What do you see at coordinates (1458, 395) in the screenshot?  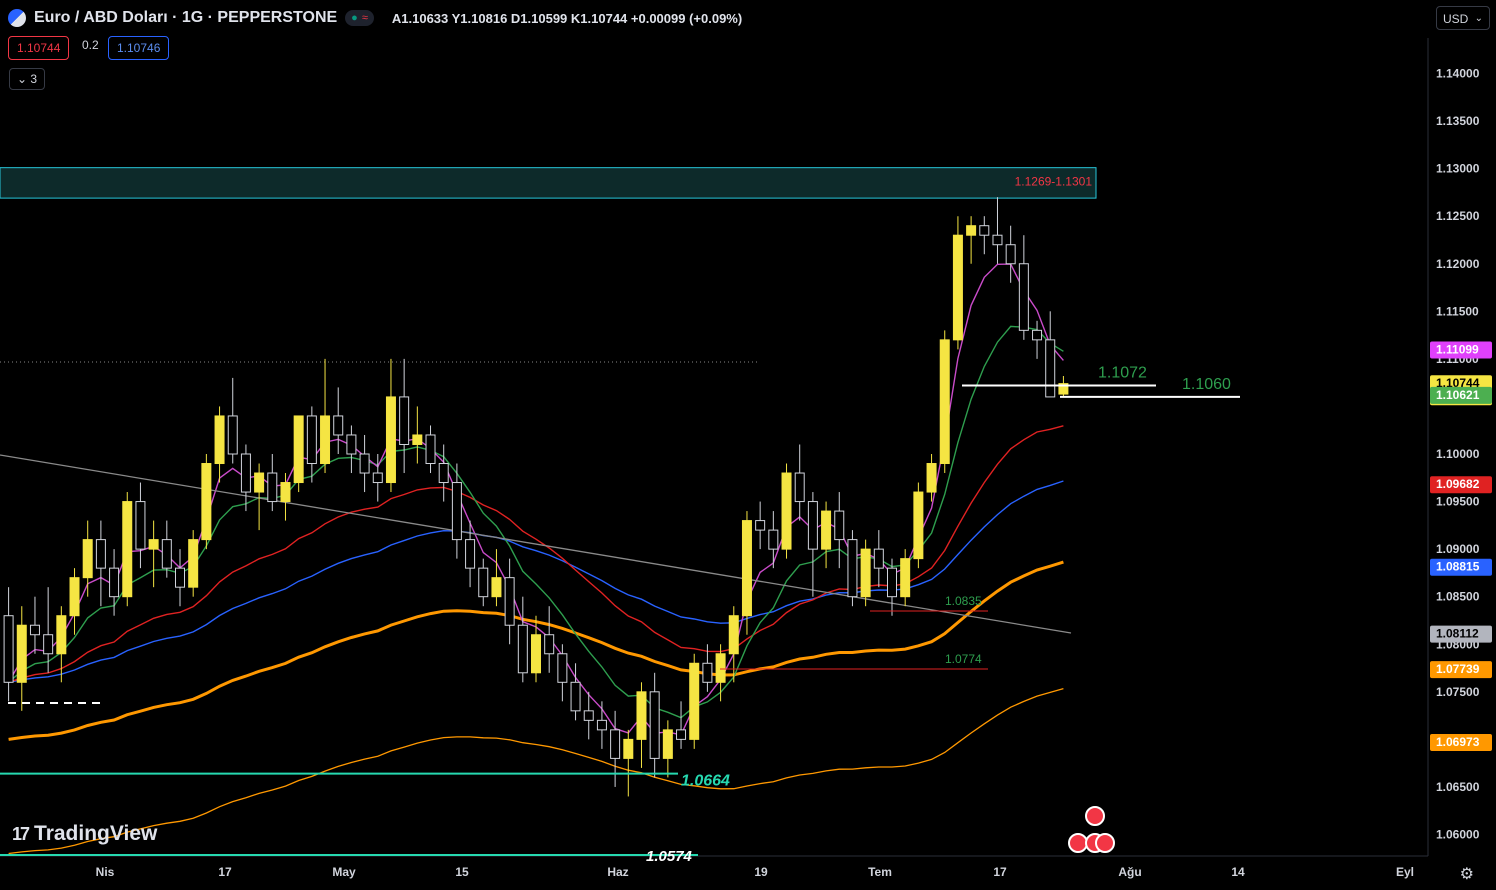 I see `price-tag-label: 1.10621` at bounding box center [1458, 395].